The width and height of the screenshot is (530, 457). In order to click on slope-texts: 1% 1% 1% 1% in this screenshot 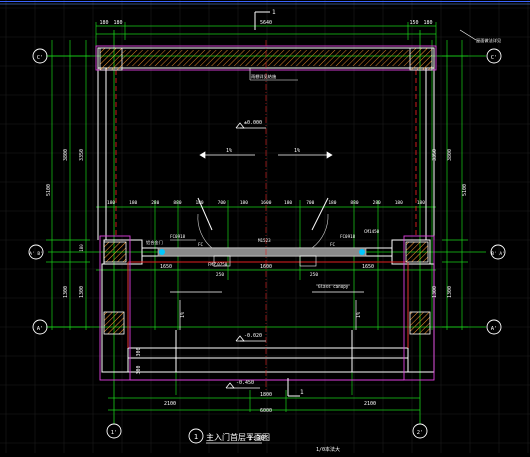, I will do `click(271, 233)`.